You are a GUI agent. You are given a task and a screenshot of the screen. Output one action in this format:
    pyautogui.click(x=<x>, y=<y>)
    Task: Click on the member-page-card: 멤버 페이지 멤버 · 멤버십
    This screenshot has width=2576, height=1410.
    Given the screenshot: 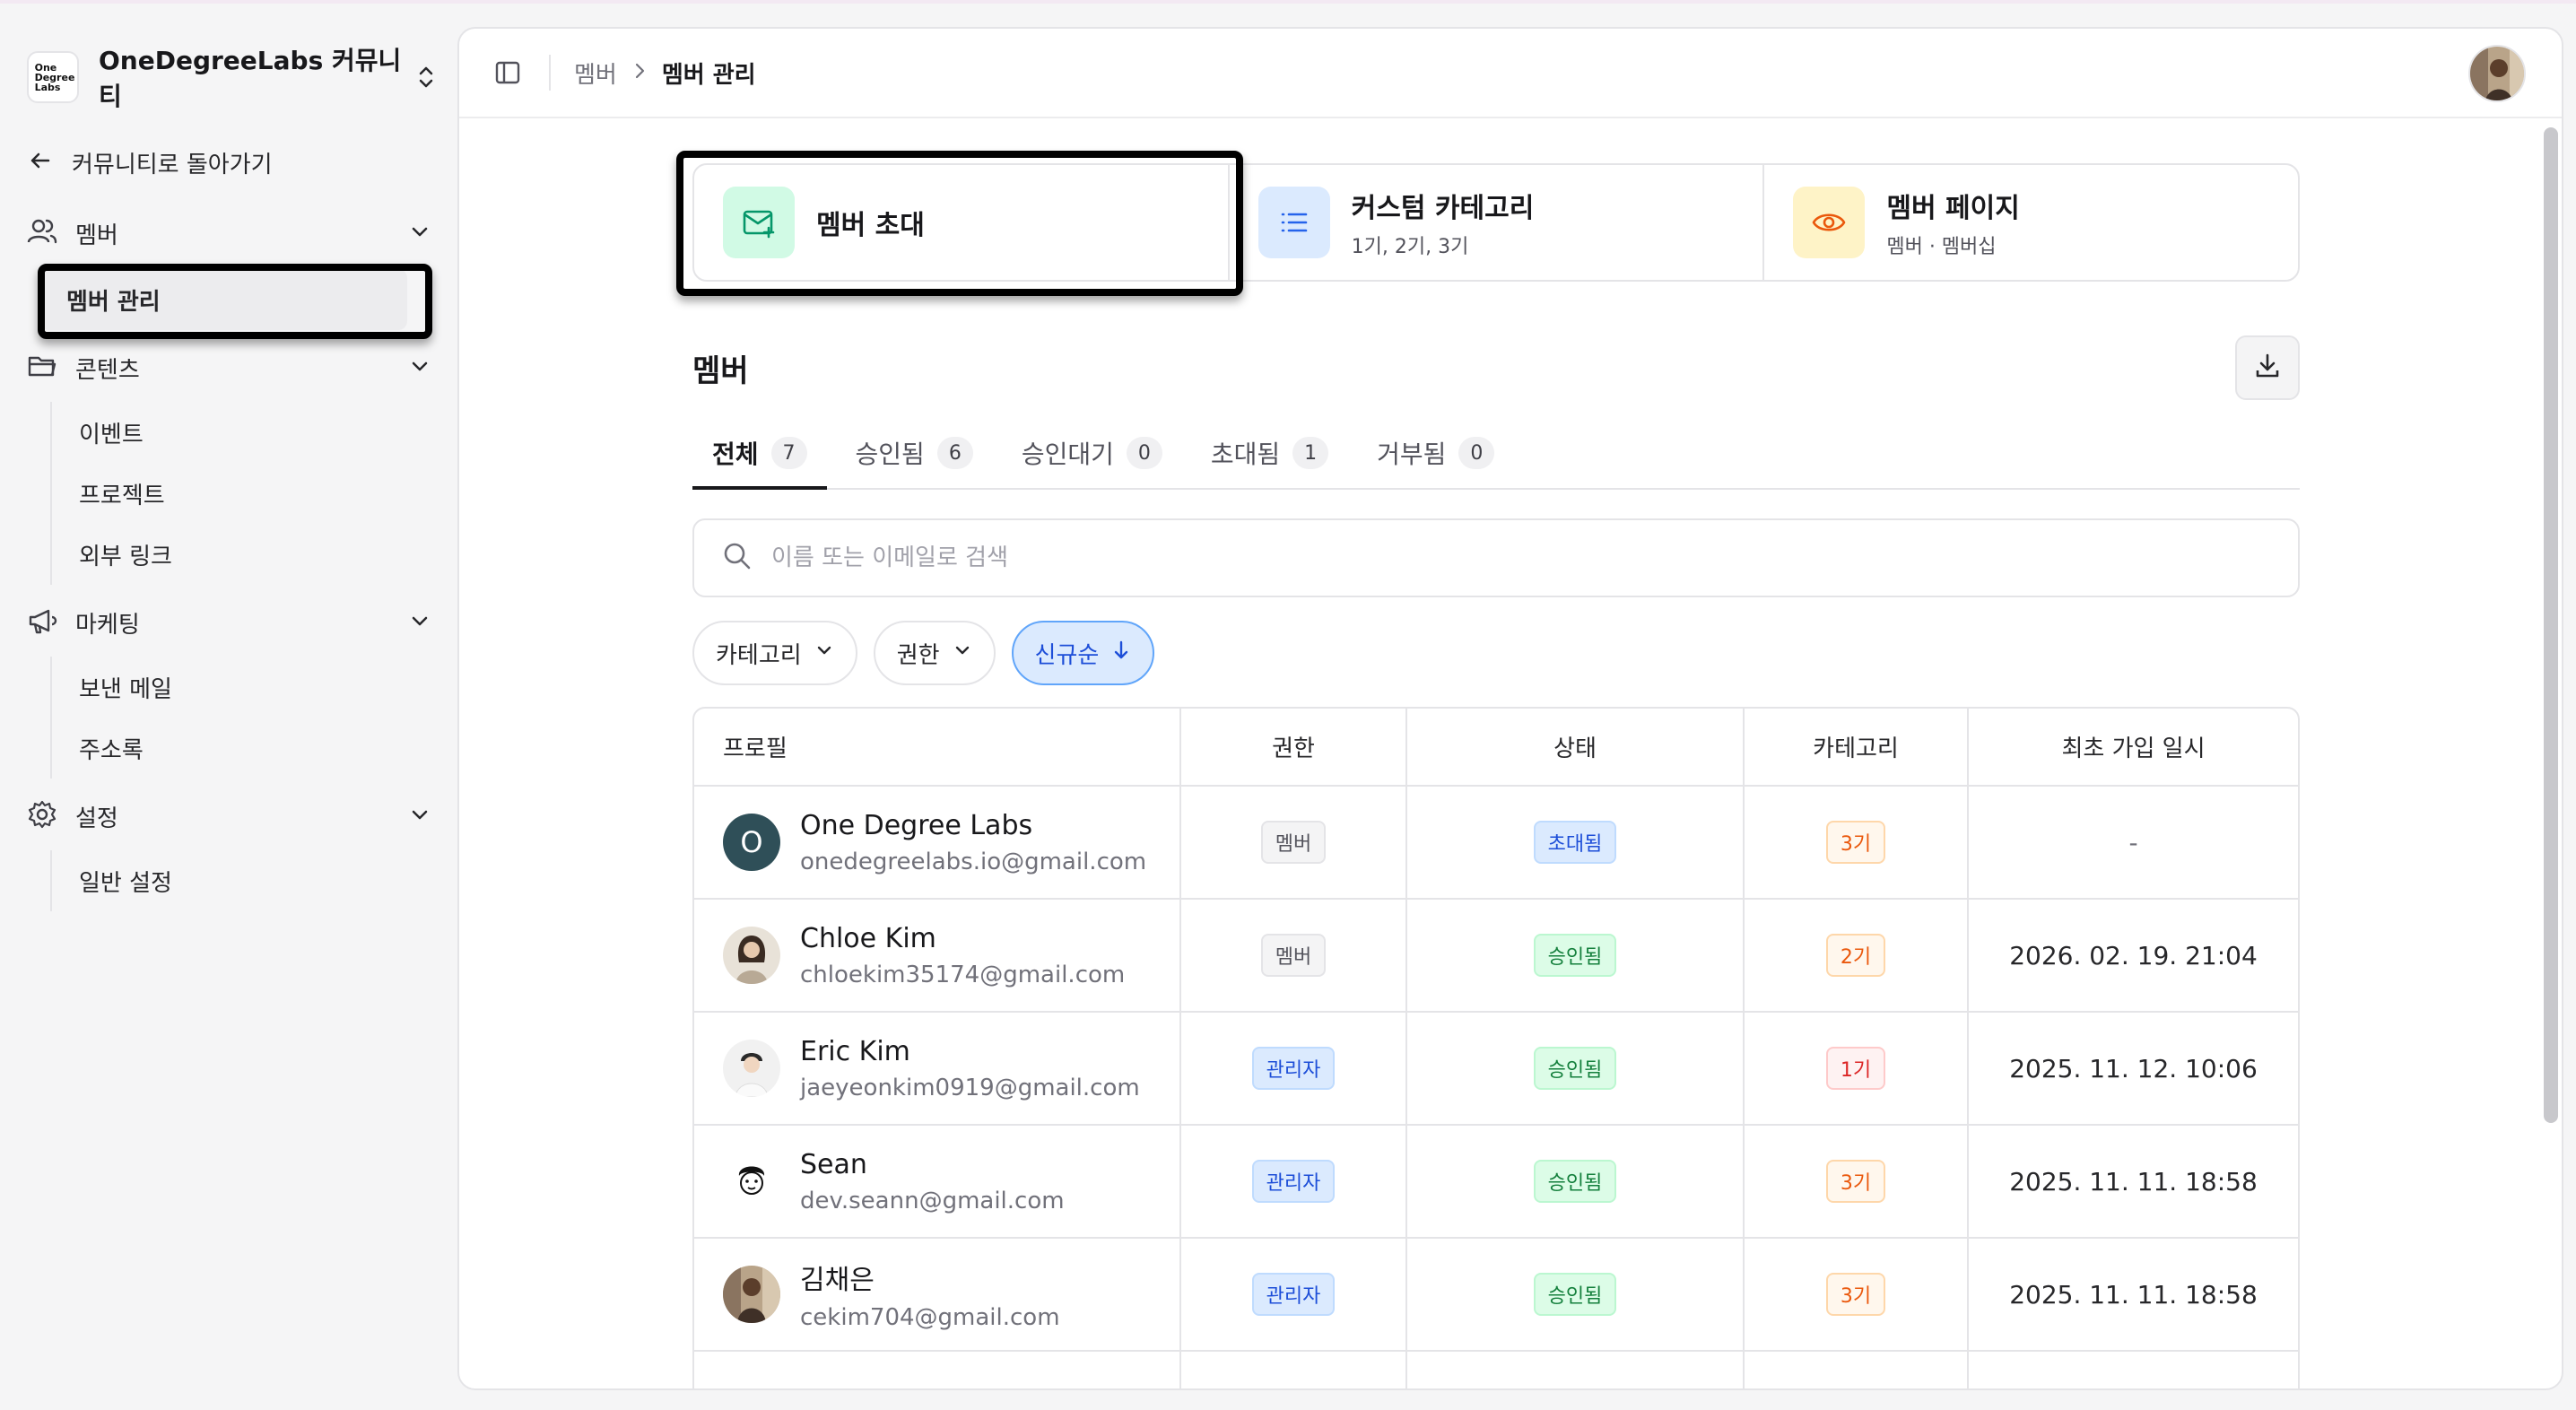 What is the action you would take?
    pyautogui.click(x=2031, y=222)
    